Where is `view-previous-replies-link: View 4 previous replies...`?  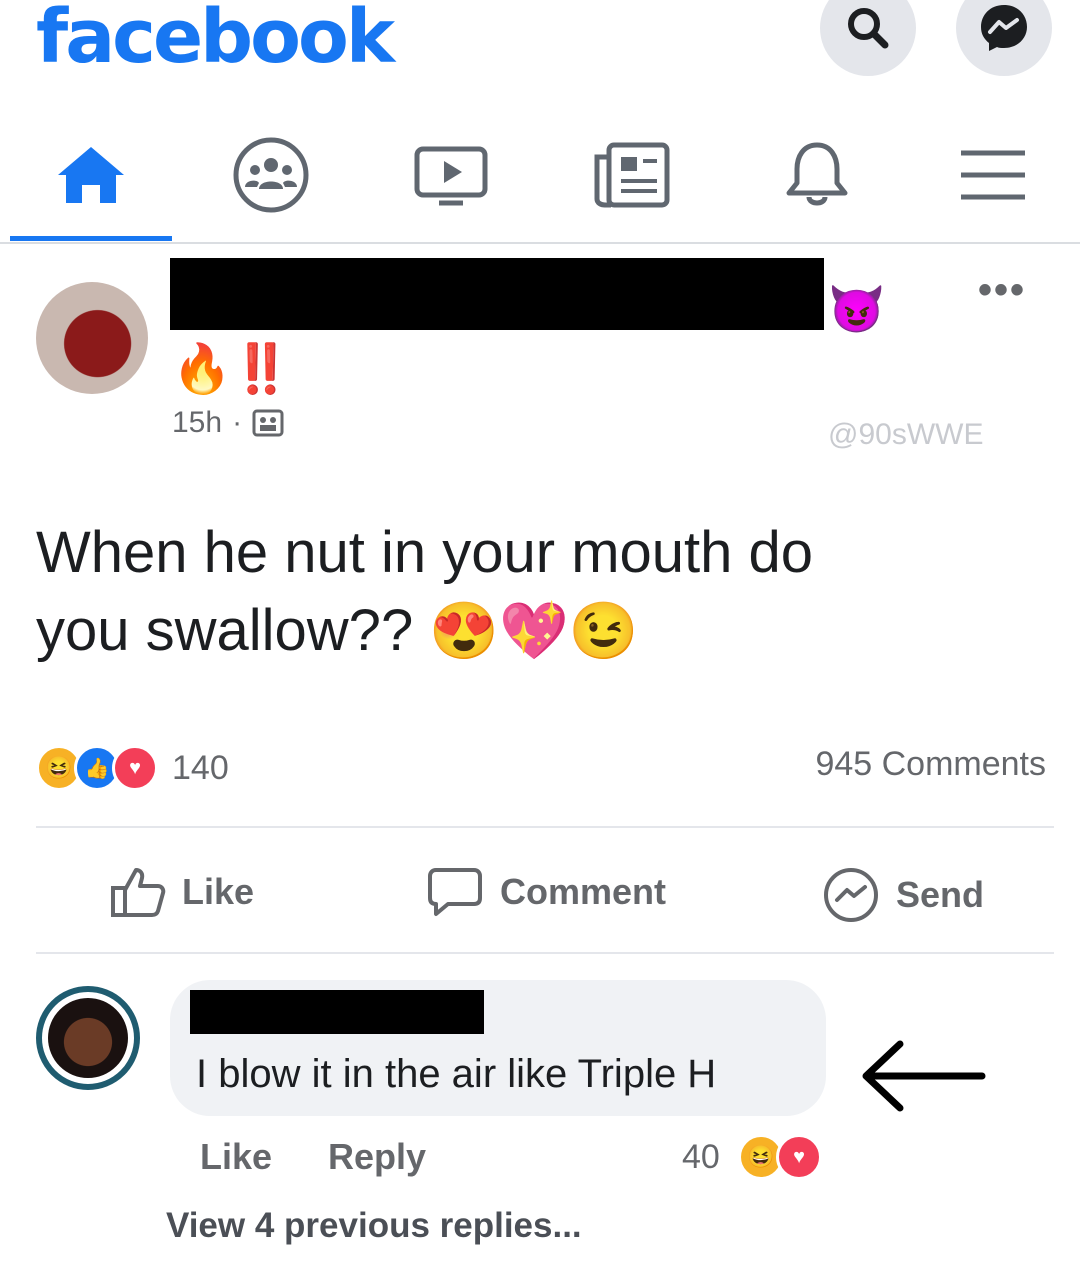
view-previous-replies-link: View 4 previous replies... is located at coordinates (374, 1226).